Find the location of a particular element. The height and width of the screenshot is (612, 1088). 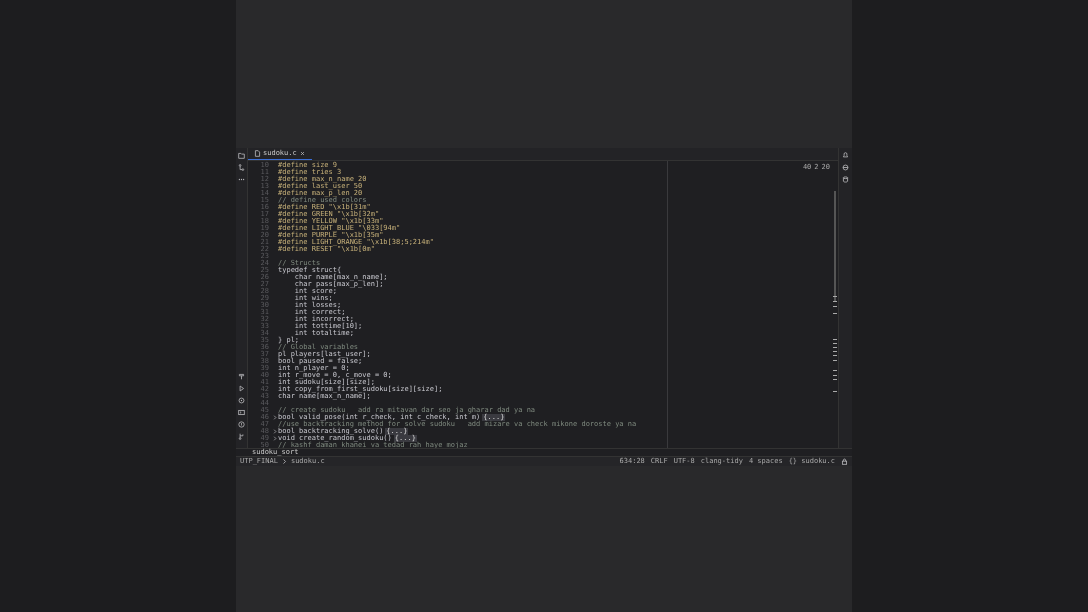

terminal-icon is located at coordinates (241, 412).